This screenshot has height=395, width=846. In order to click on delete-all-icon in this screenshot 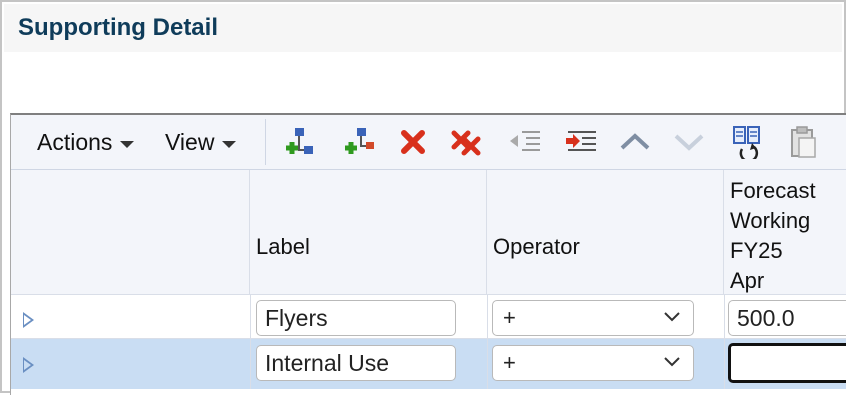, I will do `click(467, 142)`.